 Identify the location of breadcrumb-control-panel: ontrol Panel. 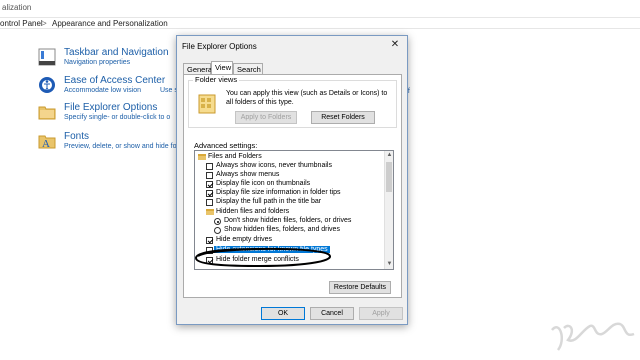
(21, 23).